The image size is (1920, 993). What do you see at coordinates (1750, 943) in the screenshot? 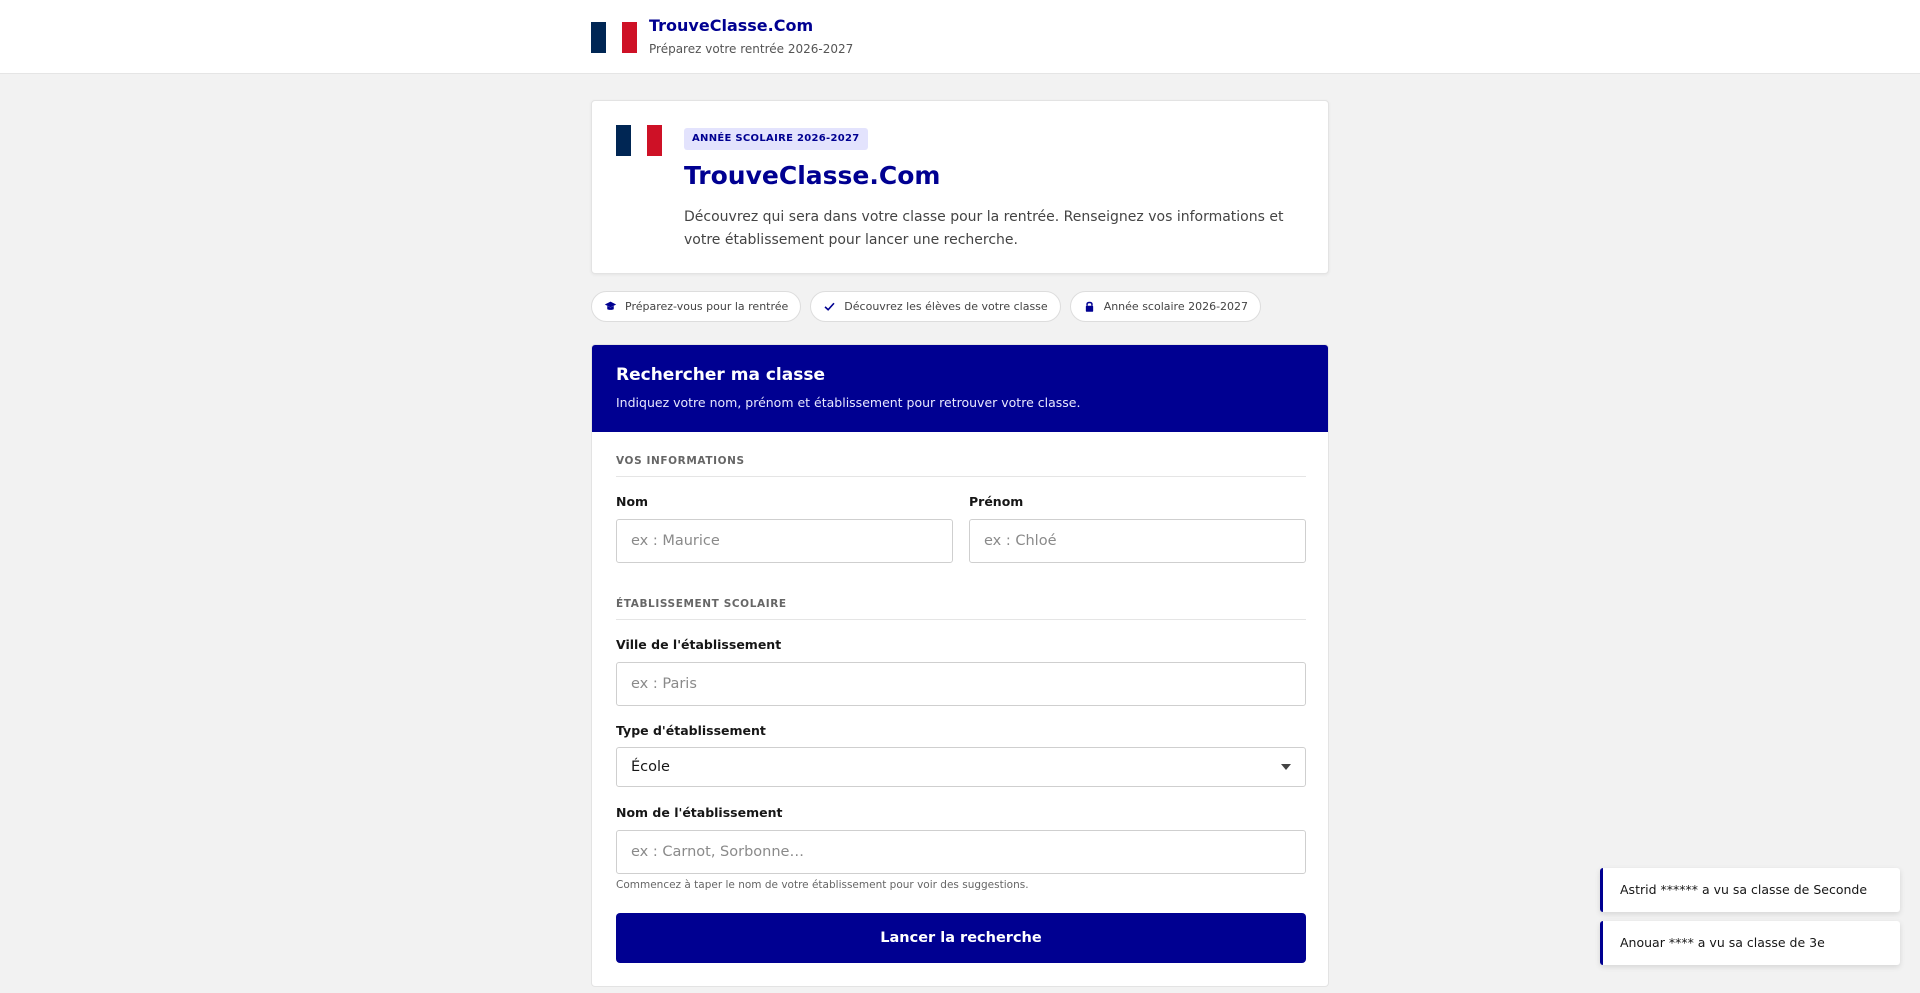
I see `notification-toast: Anouar **** a vu sa classe de 3e` at bounding box center [1750, 943].